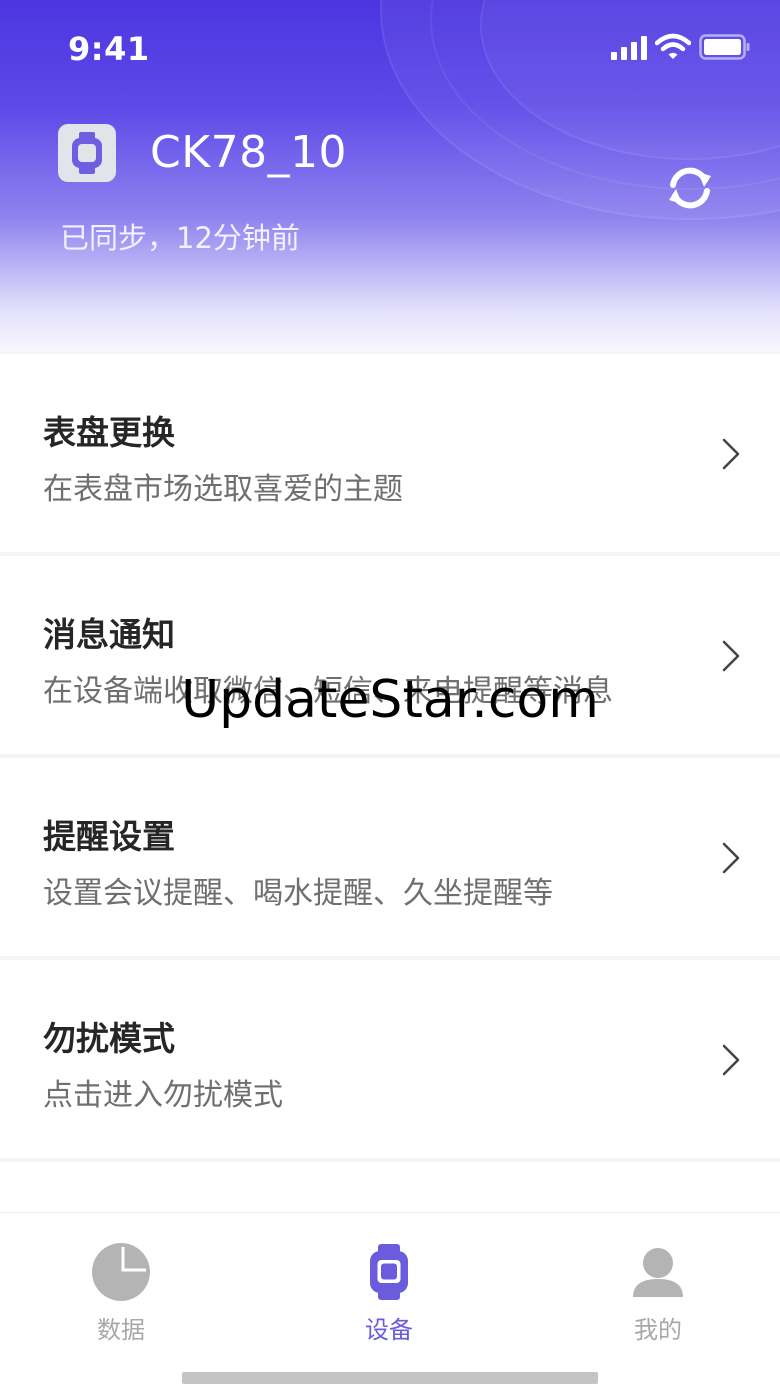 Image resolution: width=780 pixels, height=1387 pixels. I want to click on sync-status: 已同步，12分钟前, so click(180, 238).